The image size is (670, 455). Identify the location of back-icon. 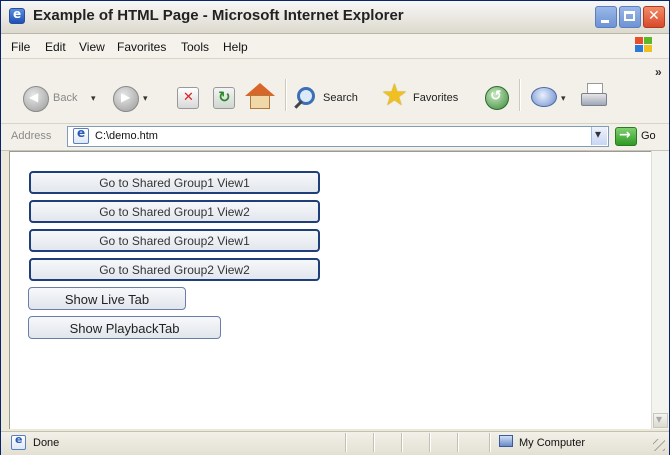
(36, 99).